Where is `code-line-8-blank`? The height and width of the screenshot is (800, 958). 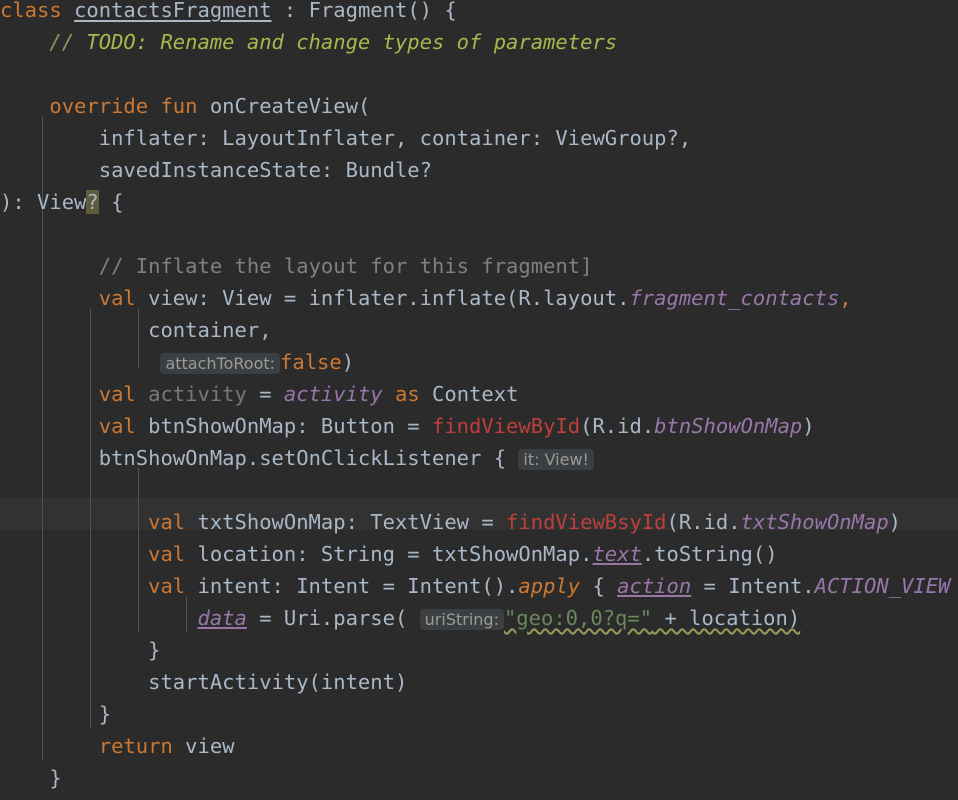
code-line-8-blank is located at coordinates (479, 234).